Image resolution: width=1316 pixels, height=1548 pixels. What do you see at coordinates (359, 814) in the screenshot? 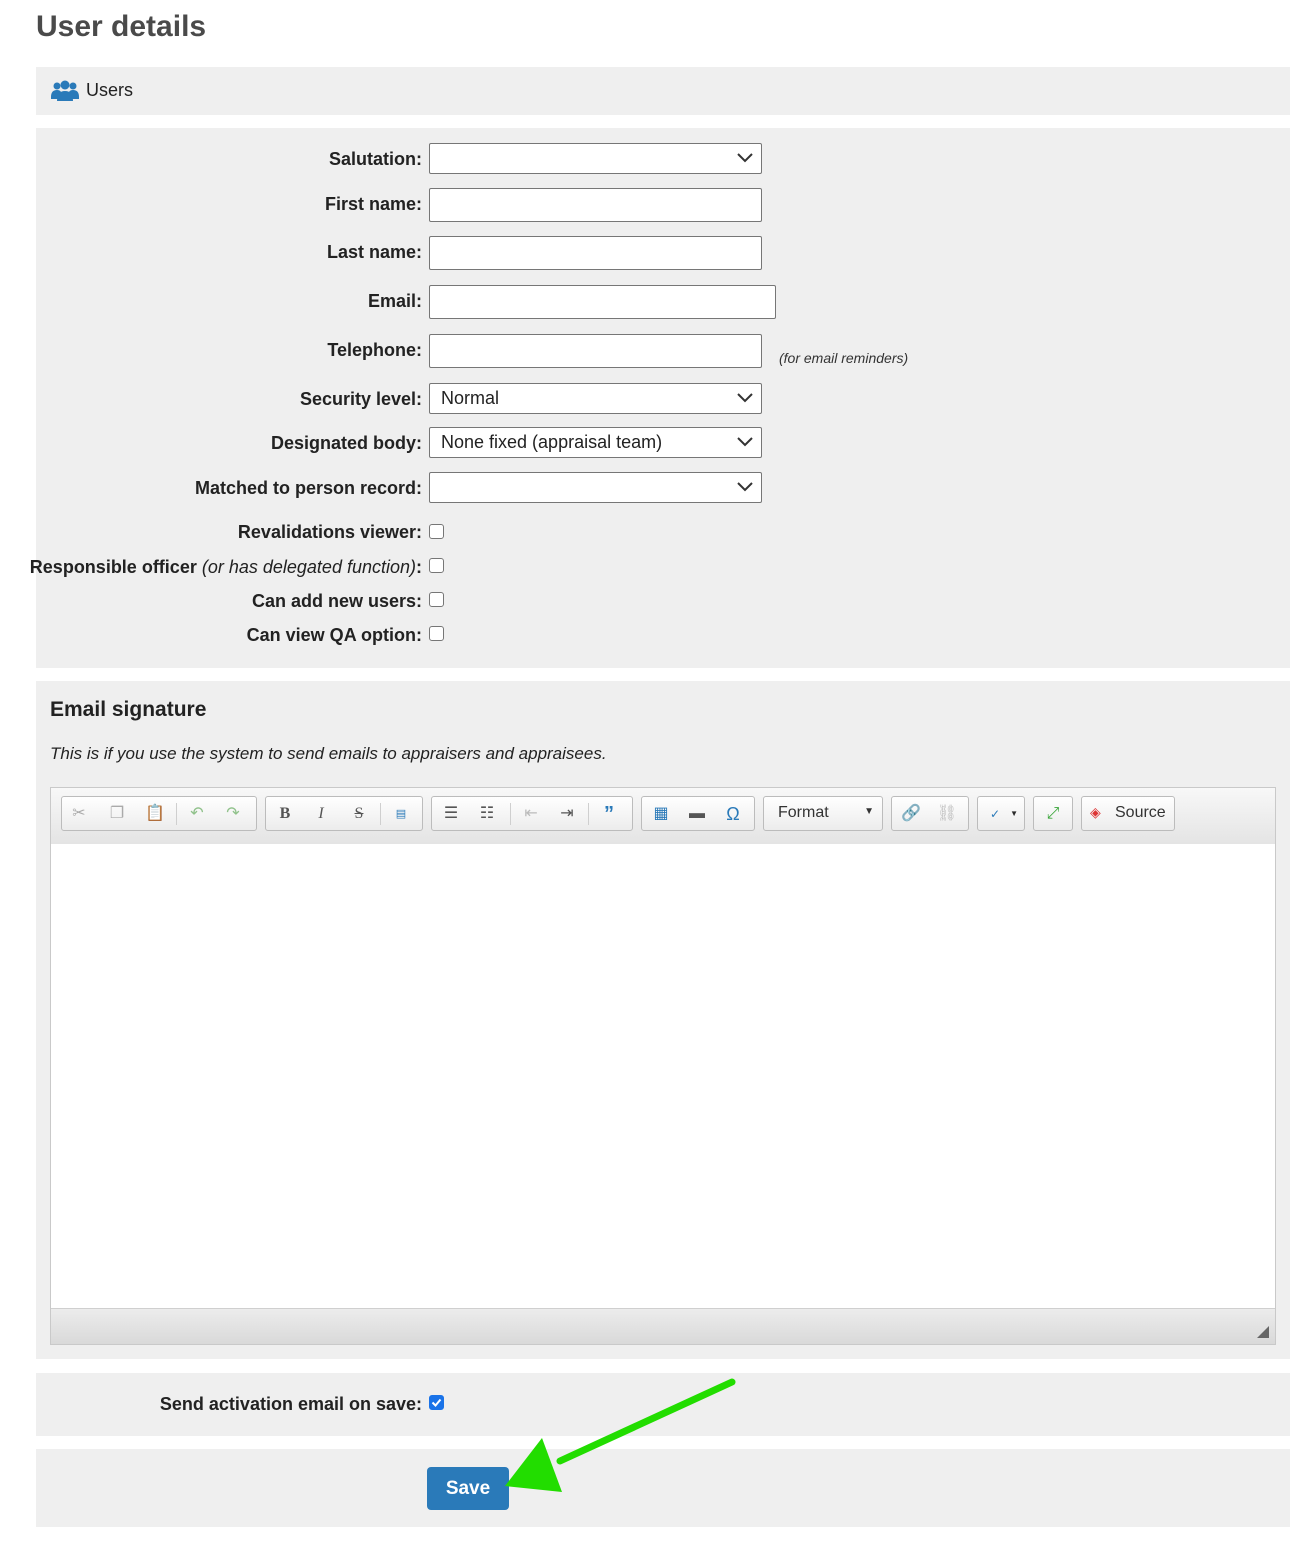
I see `strikethrough-icon: S` at bounding box center [359, 814].